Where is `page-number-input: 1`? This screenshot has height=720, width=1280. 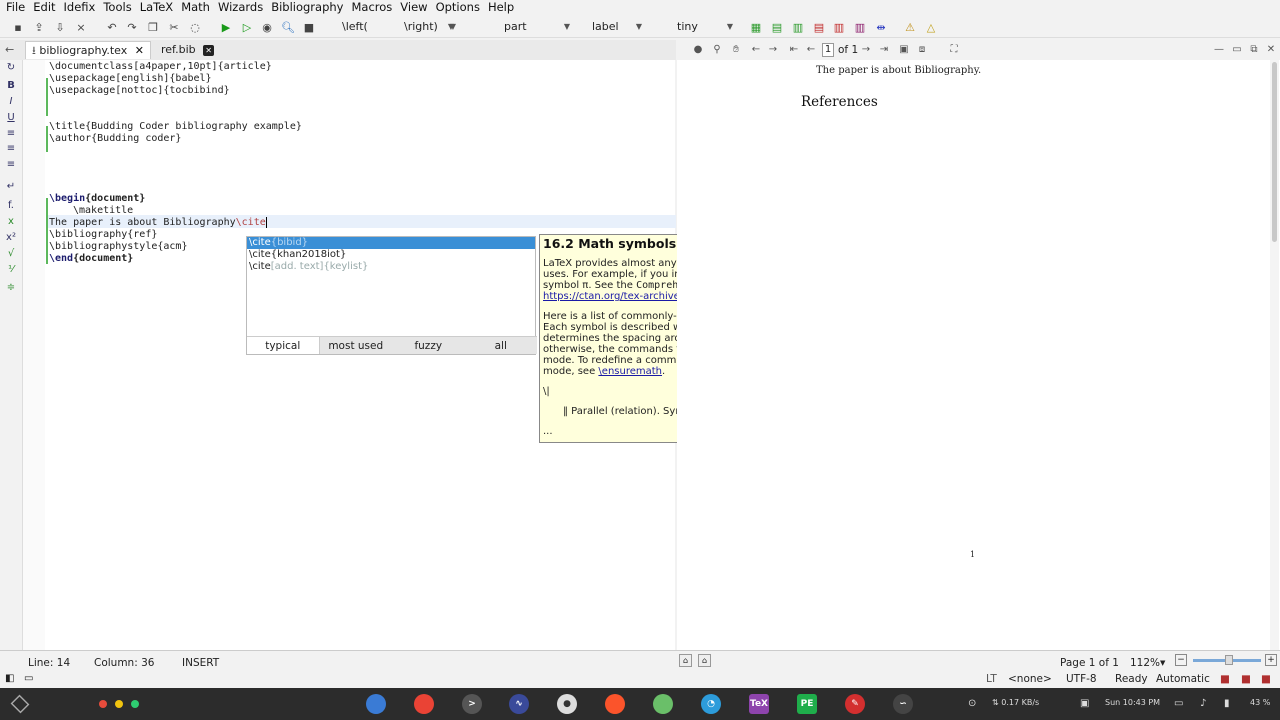
page-number-input: 1 is located at coordinates (828, 50).